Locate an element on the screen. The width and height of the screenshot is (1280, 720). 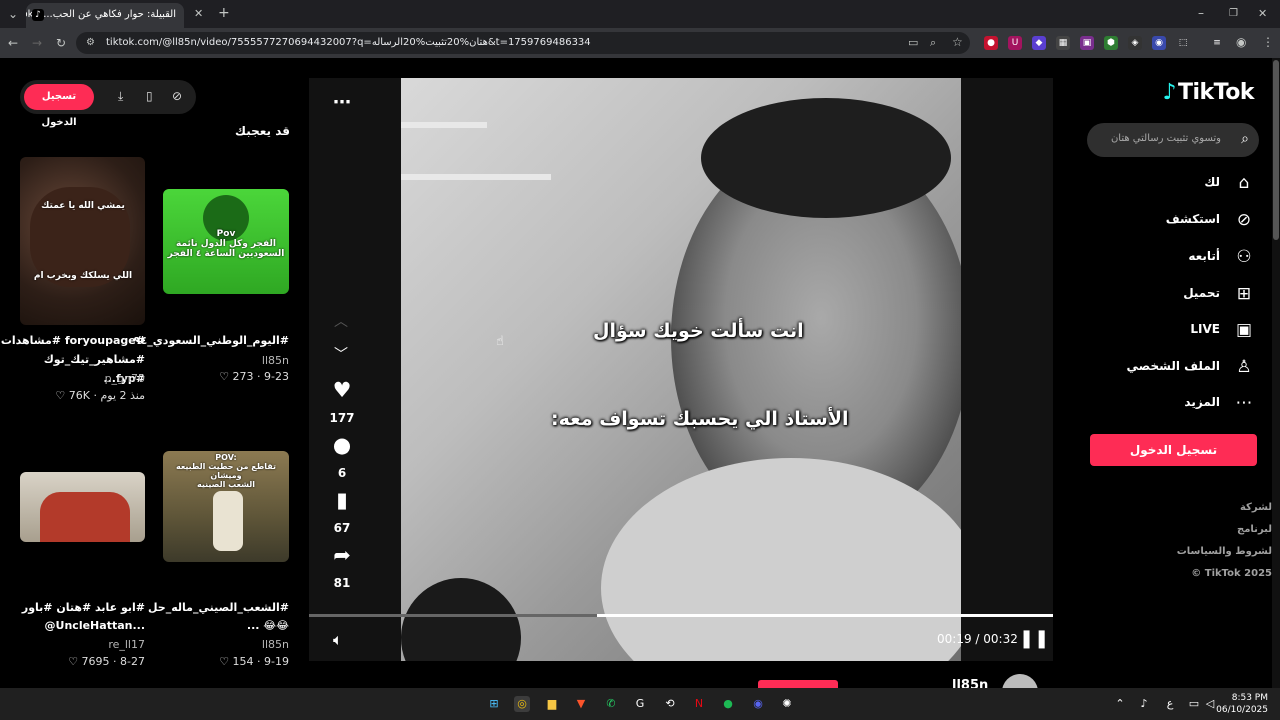
nav-for-you: لك is located at coordinates (1212, 182).